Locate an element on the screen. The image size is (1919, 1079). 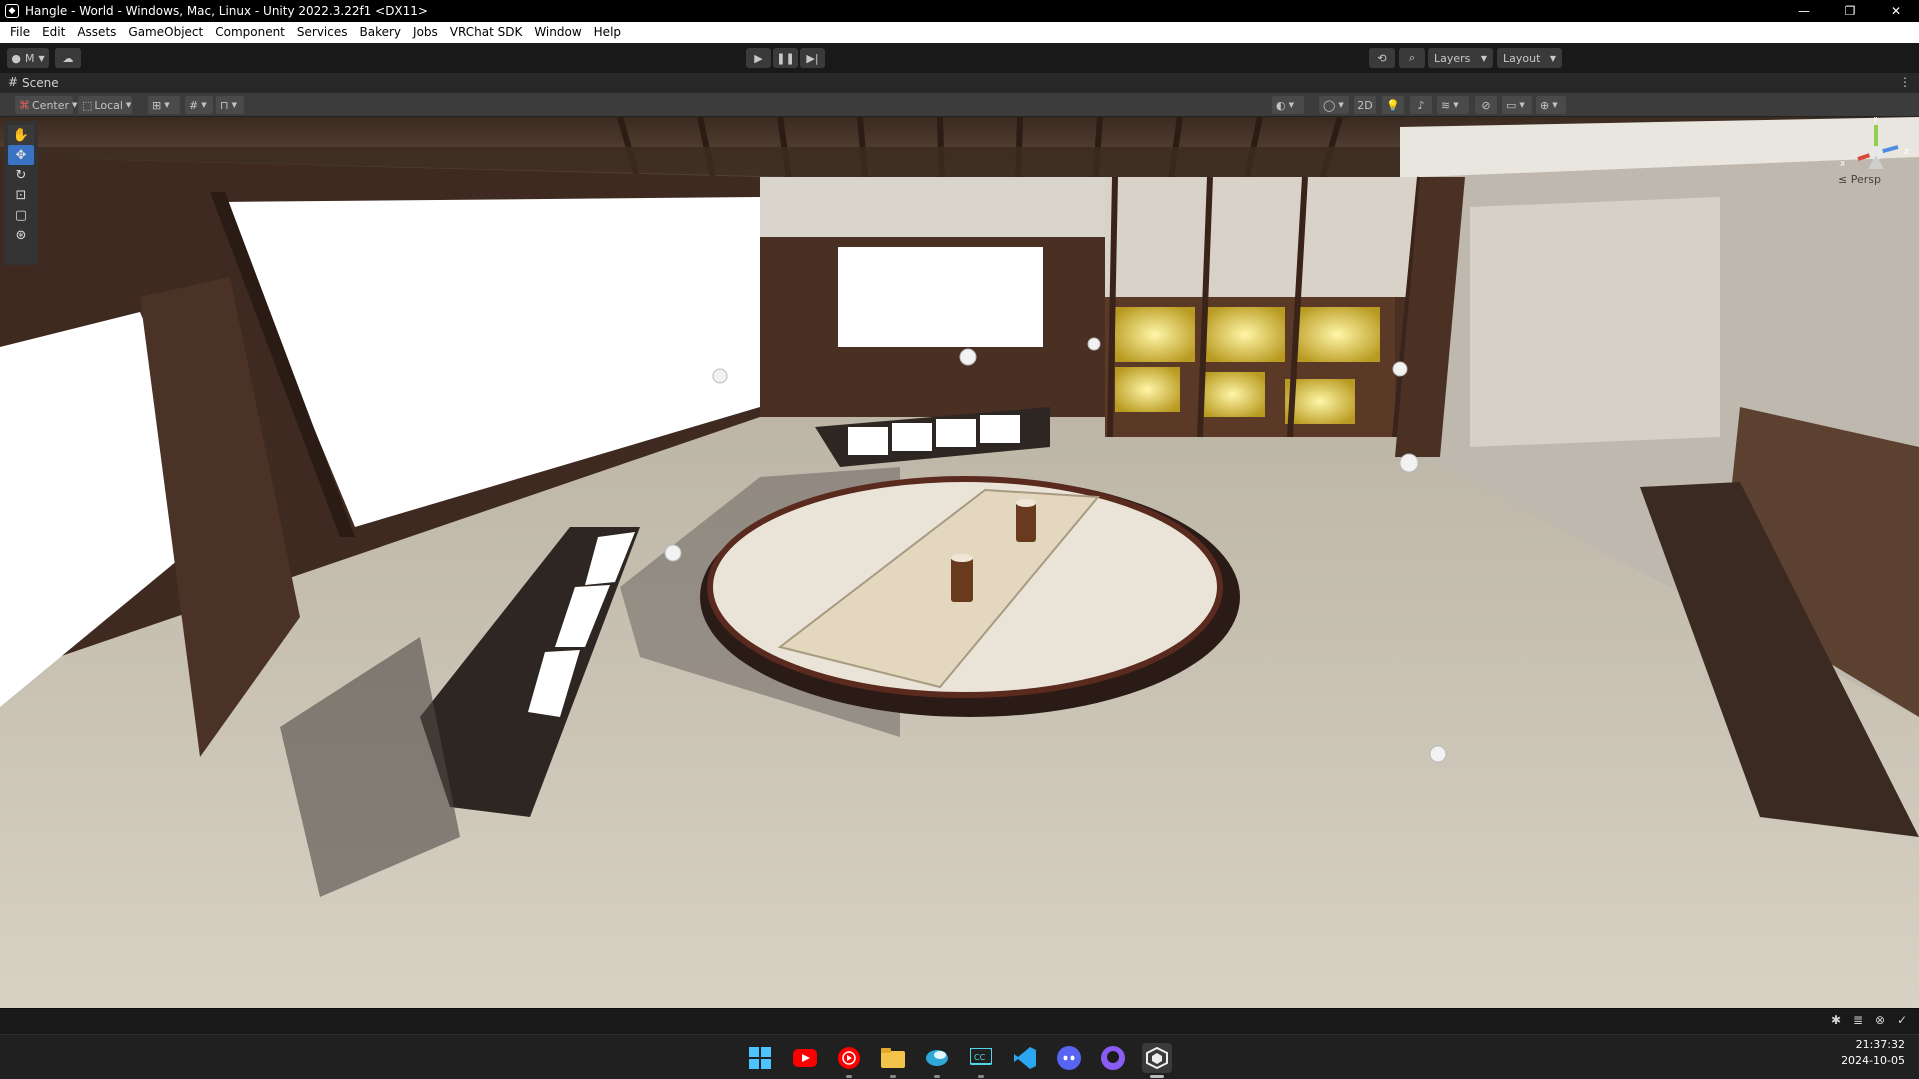
close-button: ✕ is located at coordinates (1896, 11).